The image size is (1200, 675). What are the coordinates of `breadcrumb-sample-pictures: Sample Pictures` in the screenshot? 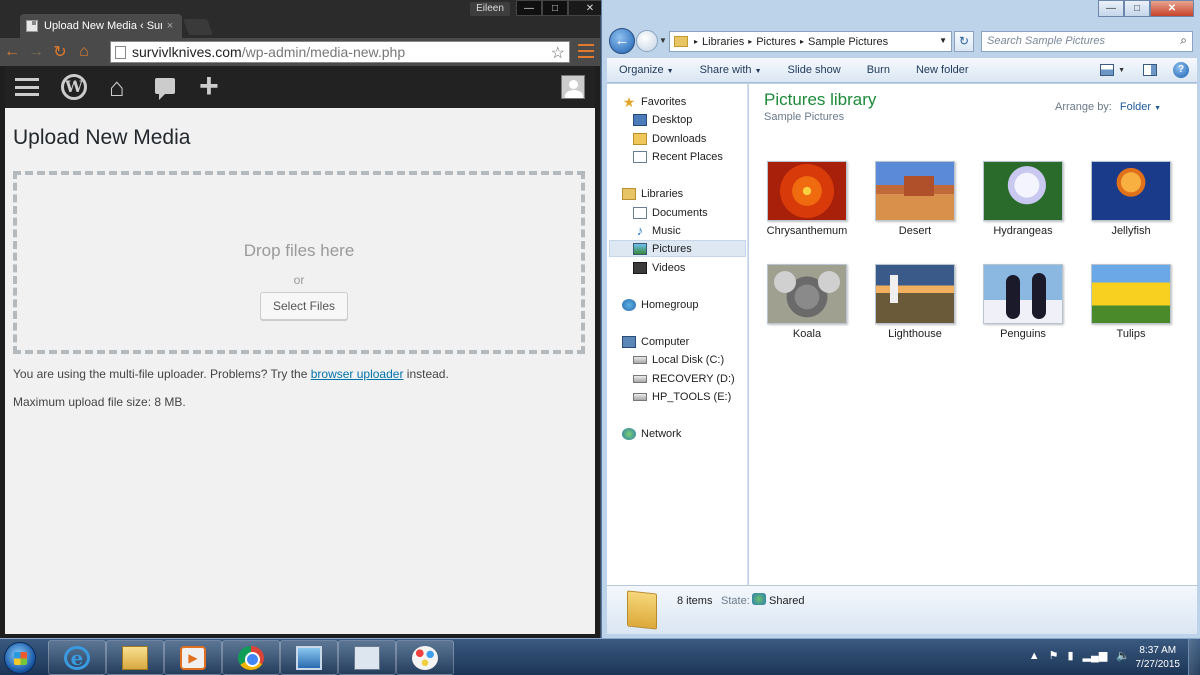 It's located at (848, 42).